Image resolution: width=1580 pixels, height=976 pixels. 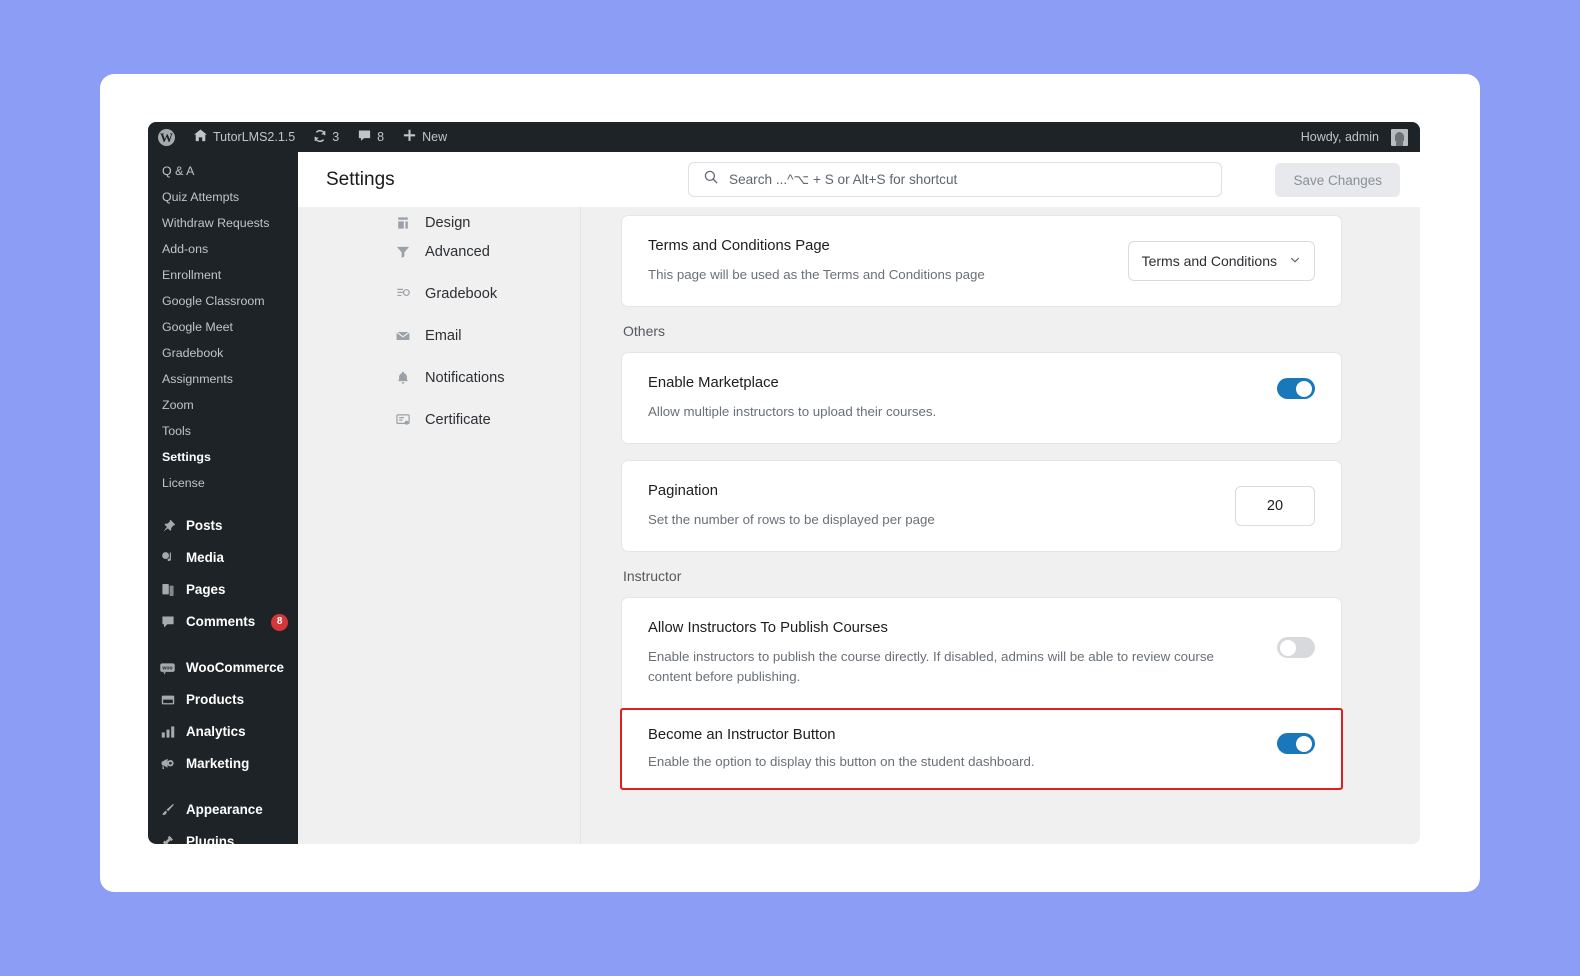 I want to click on settings-nav-item-advanced: Advanced, so click(x=439, y=252).